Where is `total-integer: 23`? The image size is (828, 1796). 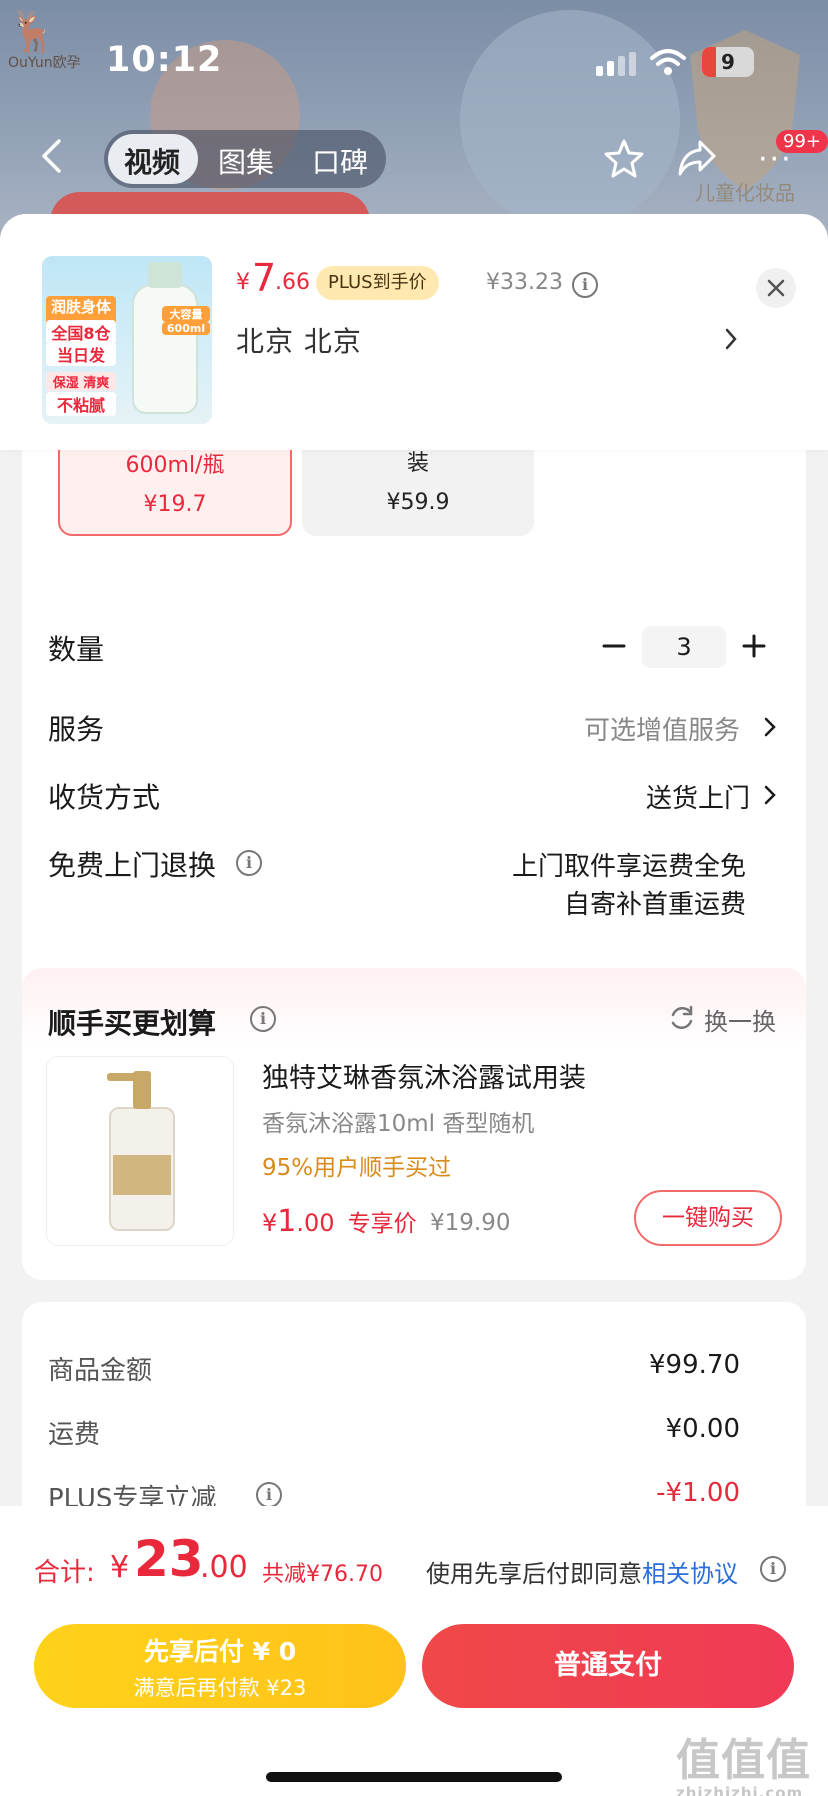
total-integer: 23 is located at coordinates (169, 1559).